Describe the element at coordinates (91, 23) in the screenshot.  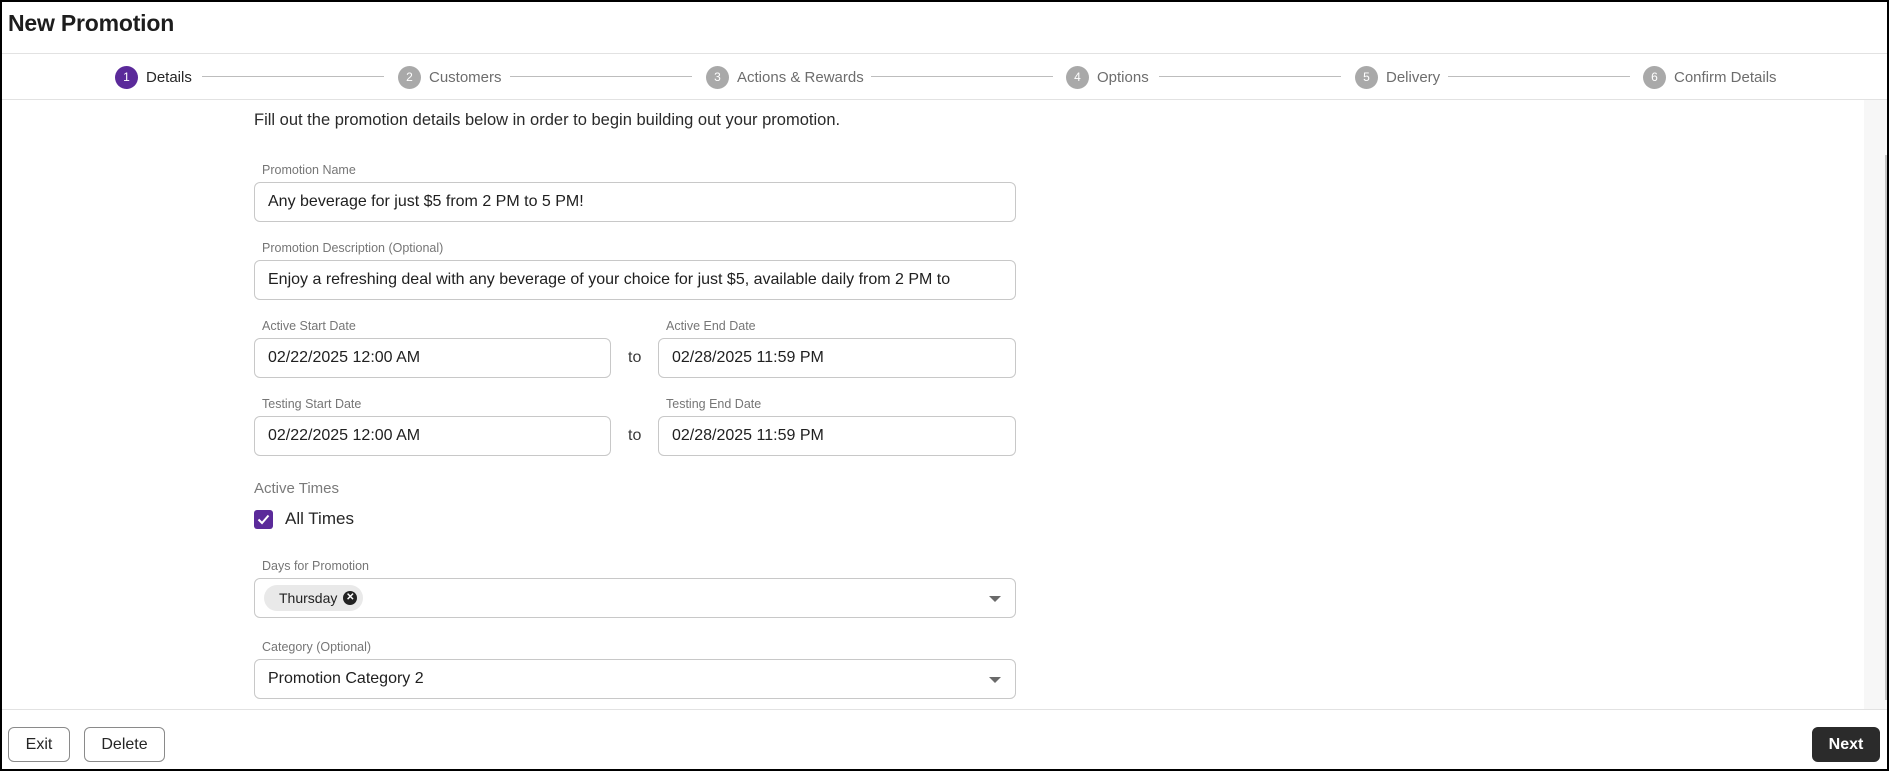
I see `page-title: New Promotion` at that location.